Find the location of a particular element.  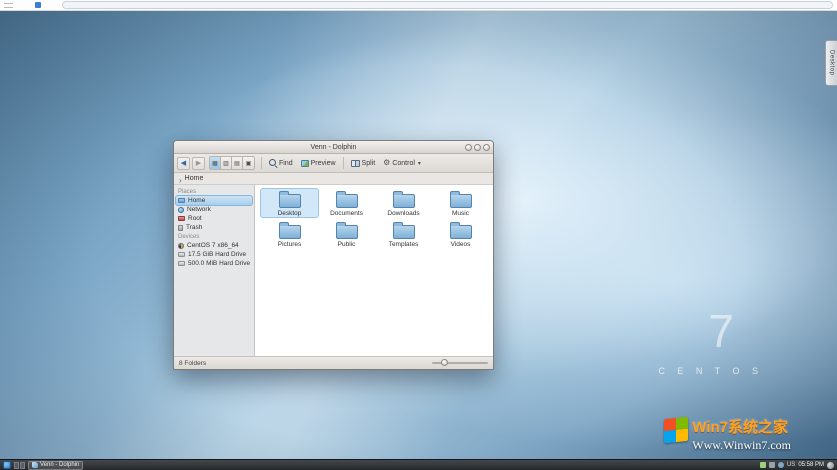

watermark-texts: Win7系统之家 Www.Winwin7.com is located at coordinates (741, 435).